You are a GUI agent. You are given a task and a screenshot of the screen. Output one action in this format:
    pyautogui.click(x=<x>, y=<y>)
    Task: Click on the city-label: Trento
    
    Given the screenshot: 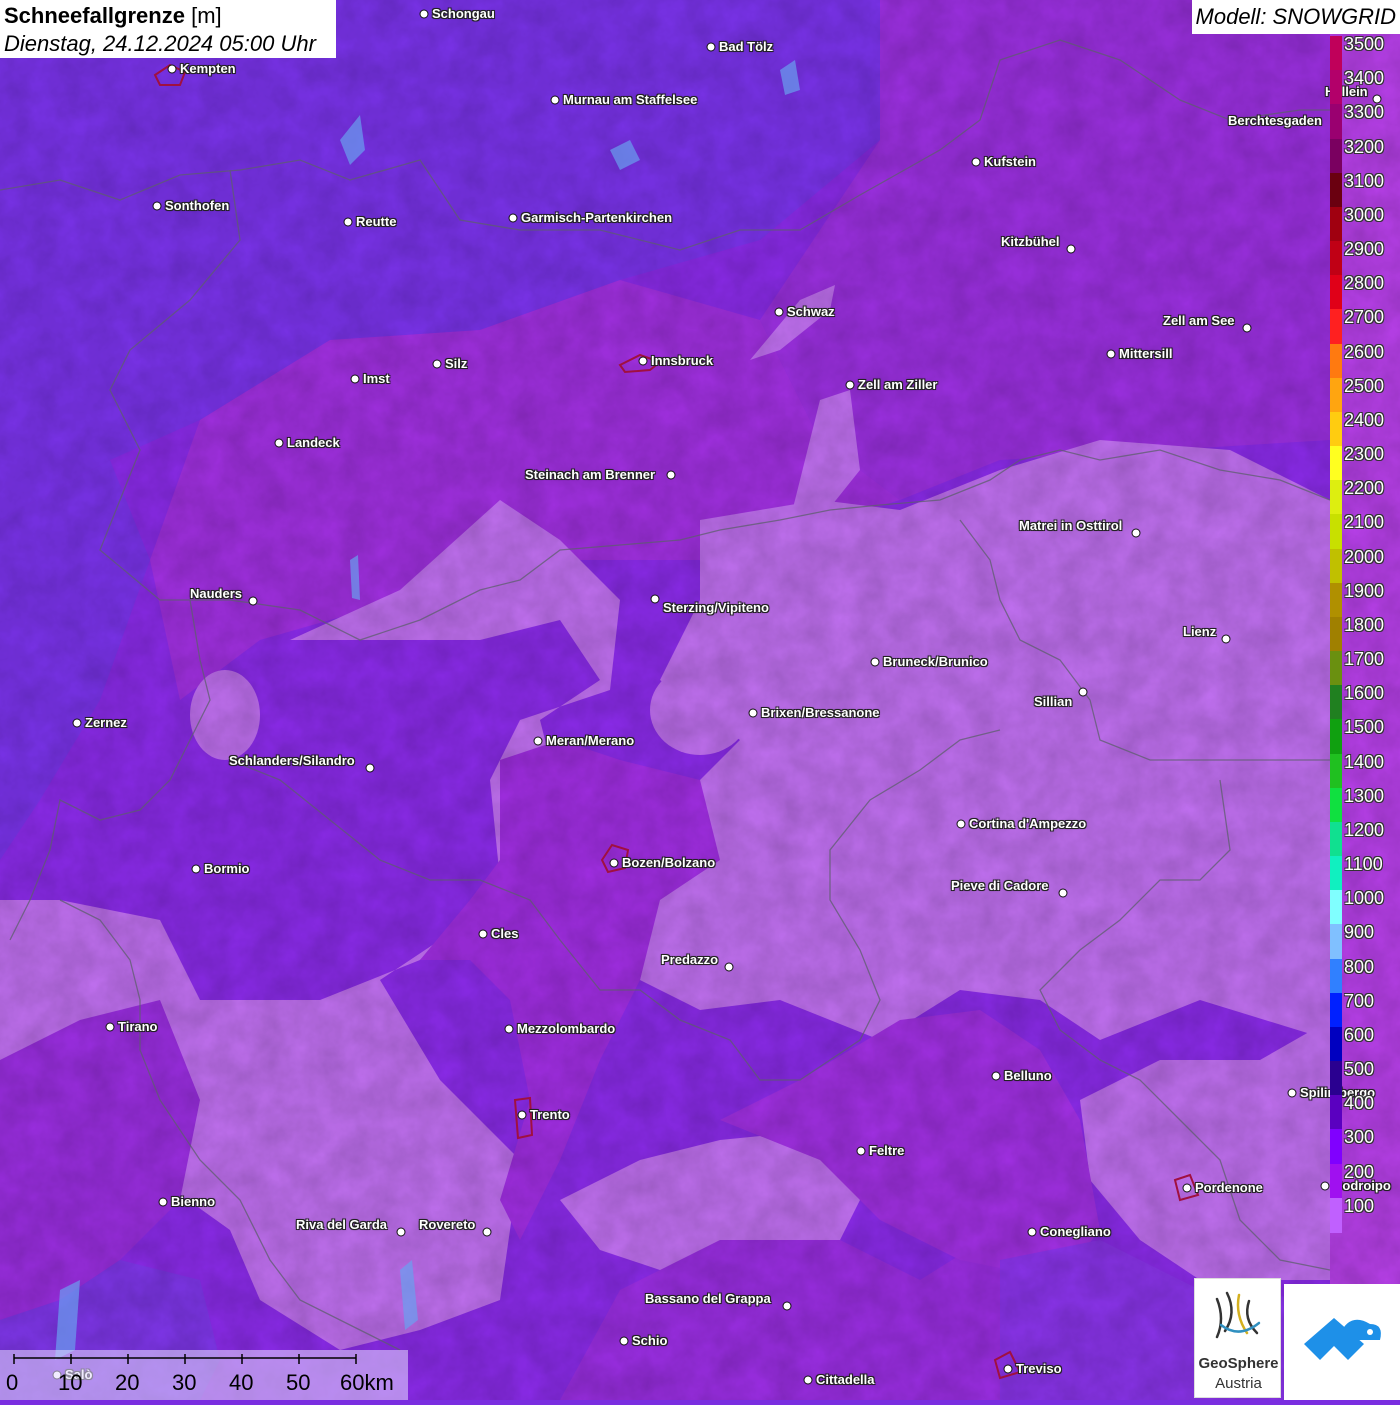 What is the action you would take?
    pyautogui.click(x=550, y=1114)
    